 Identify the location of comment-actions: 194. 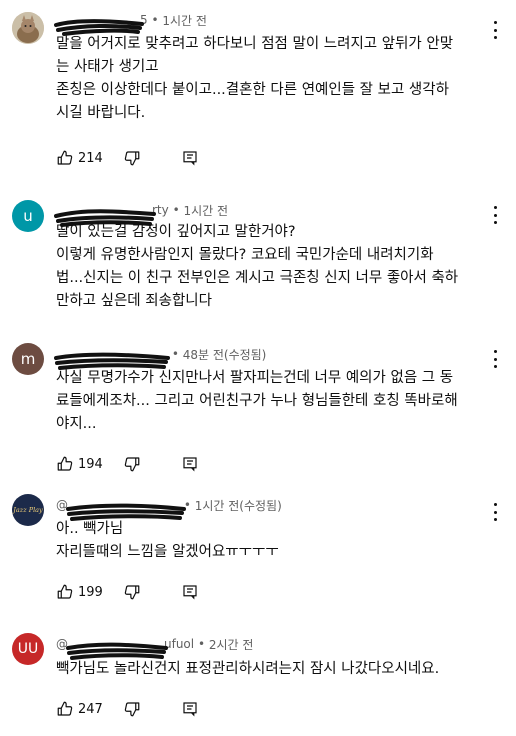
(127, 464).